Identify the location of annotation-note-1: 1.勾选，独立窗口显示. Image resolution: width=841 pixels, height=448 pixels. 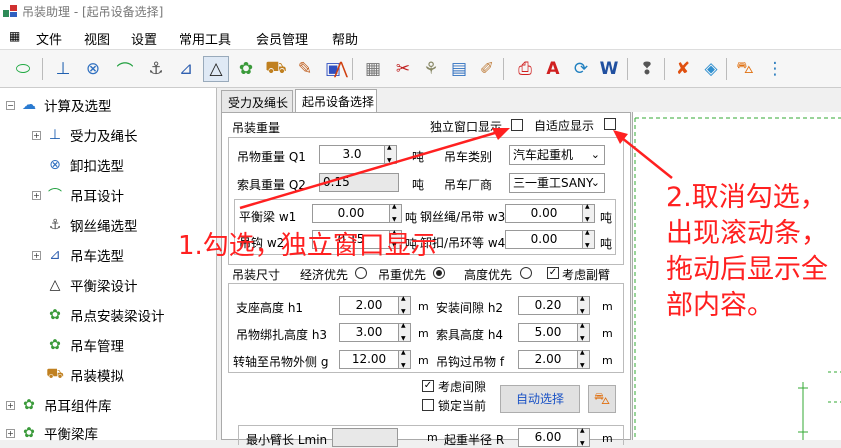
(307, 246).